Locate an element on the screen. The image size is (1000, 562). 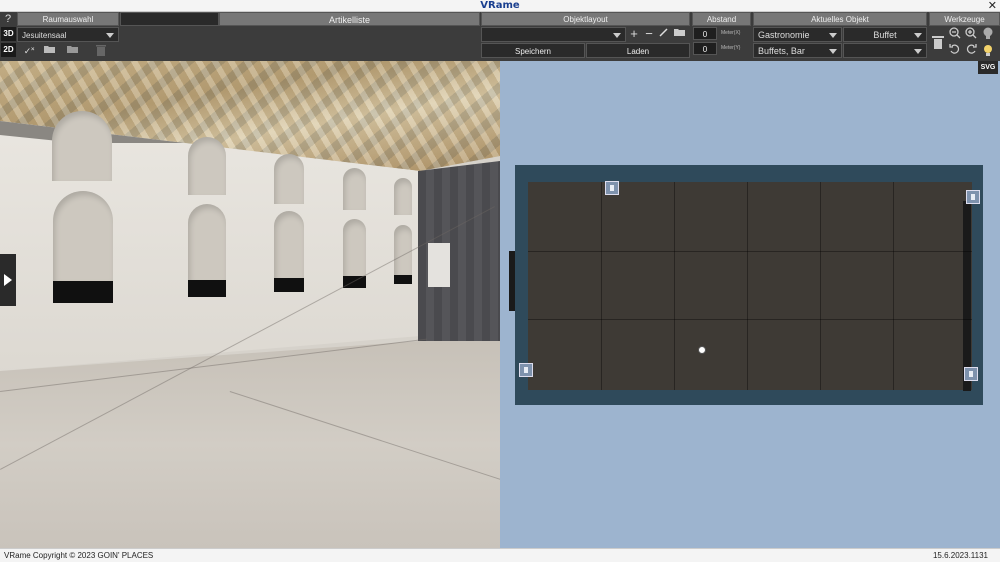
distance-y-input: 0 is located at coordinates (705, 48).